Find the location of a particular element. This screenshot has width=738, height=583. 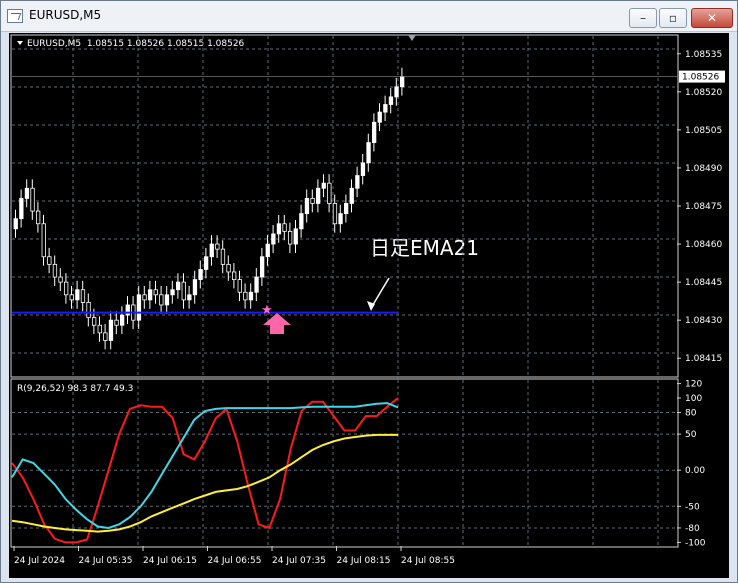

price-tick-label: 1.08415 is located at coordinates (703, 359).